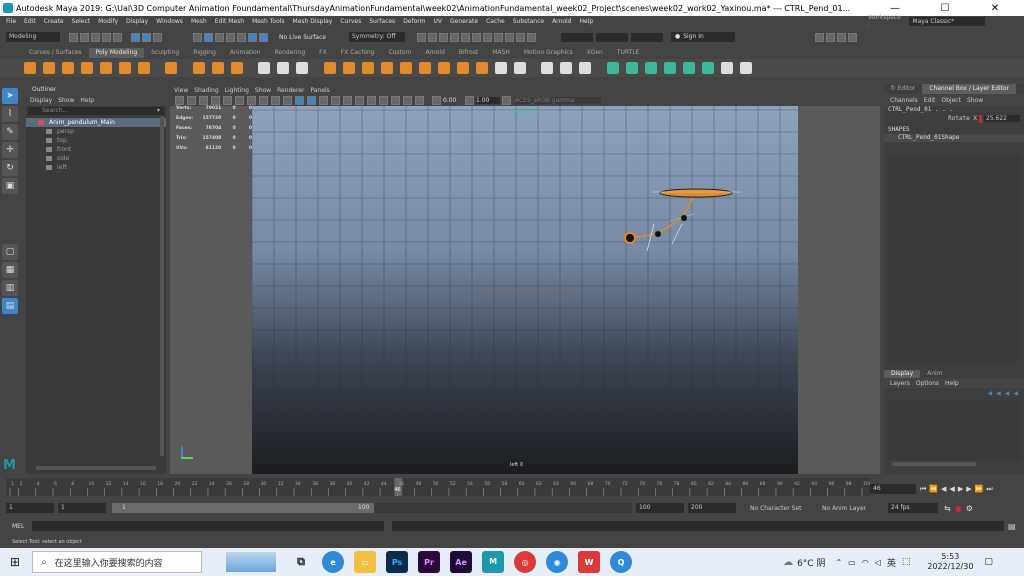 The width and height of the screenshot is (1024, 576). What do you see at coordinates (263, 100) in the screenshot?
I see `gate-mask-icon` at bounding box center [263, 100].